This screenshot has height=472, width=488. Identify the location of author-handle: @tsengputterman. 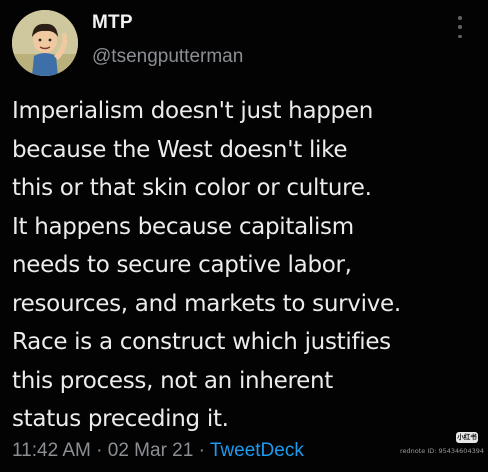
(167, 57).